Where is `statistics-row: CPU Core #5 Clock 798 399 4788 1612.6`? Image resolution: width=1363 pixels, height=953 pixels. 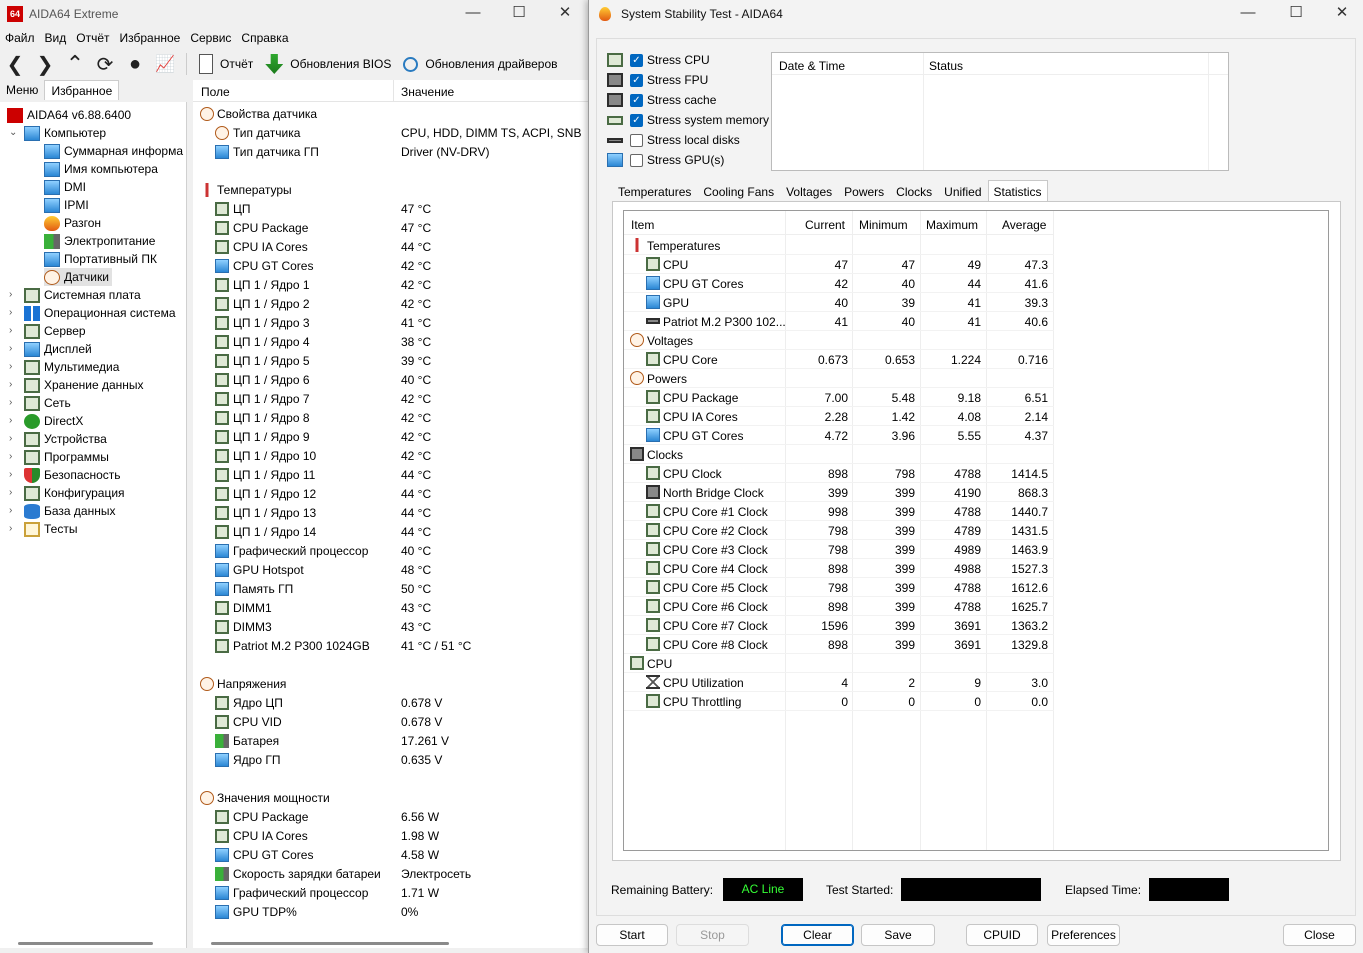
statistics-row: CPU Core #5 Clock 798 399 4788 1612.6 is located at coordinates (839, 587).